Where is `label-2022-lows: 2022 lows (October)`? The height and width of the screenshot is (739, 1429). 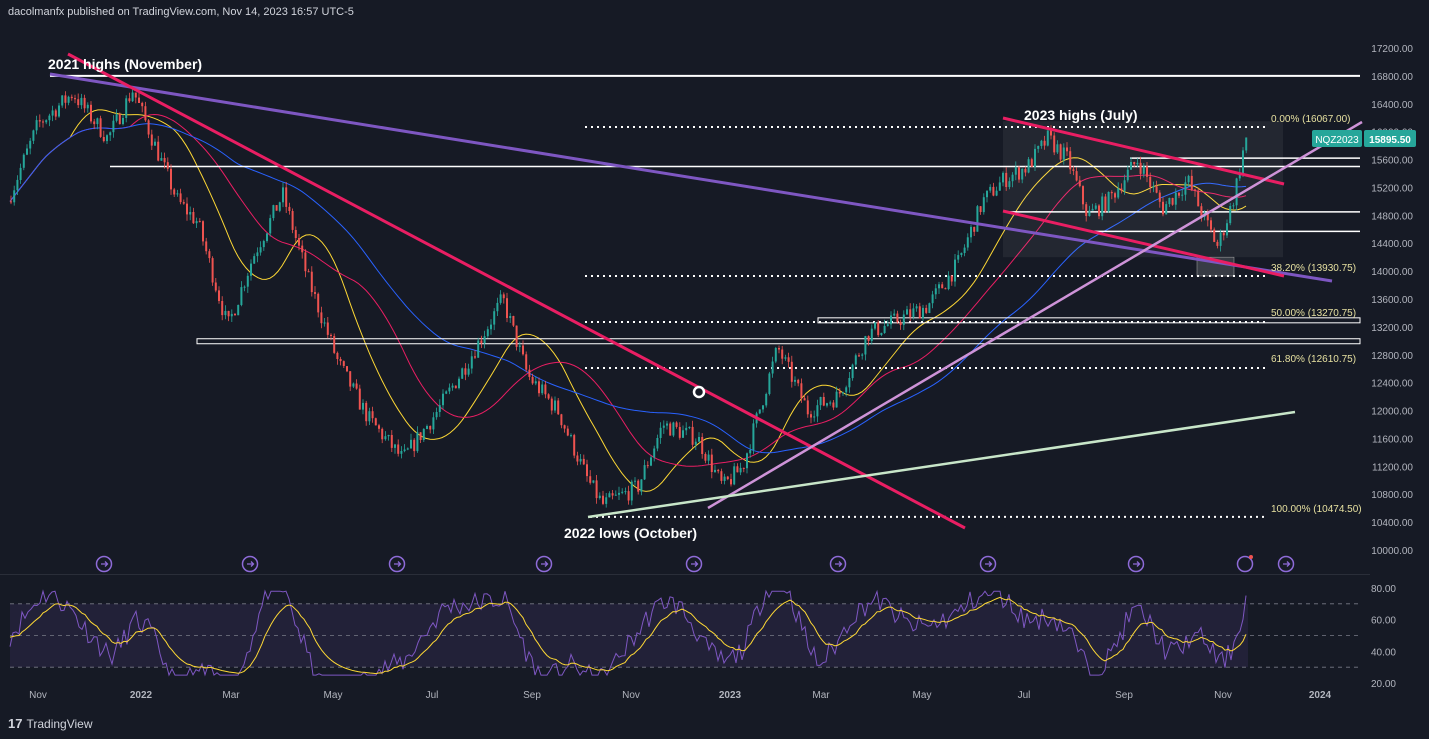 label-2022-lows: 2022 lows (October) is located at coordinates (630, 533).